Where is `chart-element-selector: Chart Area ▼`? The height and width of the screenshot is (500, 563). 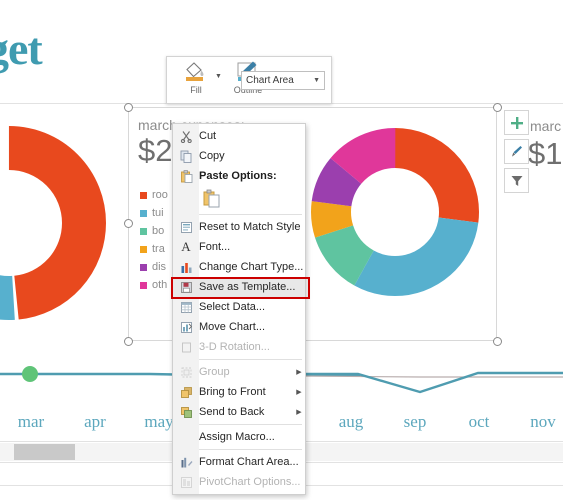
chart-element-selector: Chart Area ▼ is located at coordinates (283, 80).